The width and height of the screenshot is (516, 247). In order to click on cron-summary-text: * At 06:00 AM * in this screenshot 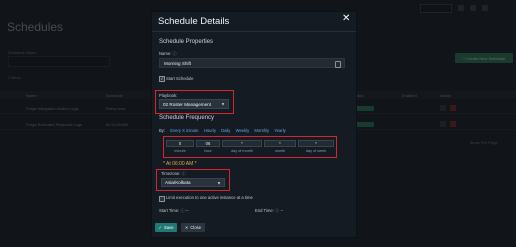, I will do `click(180, 164)`.